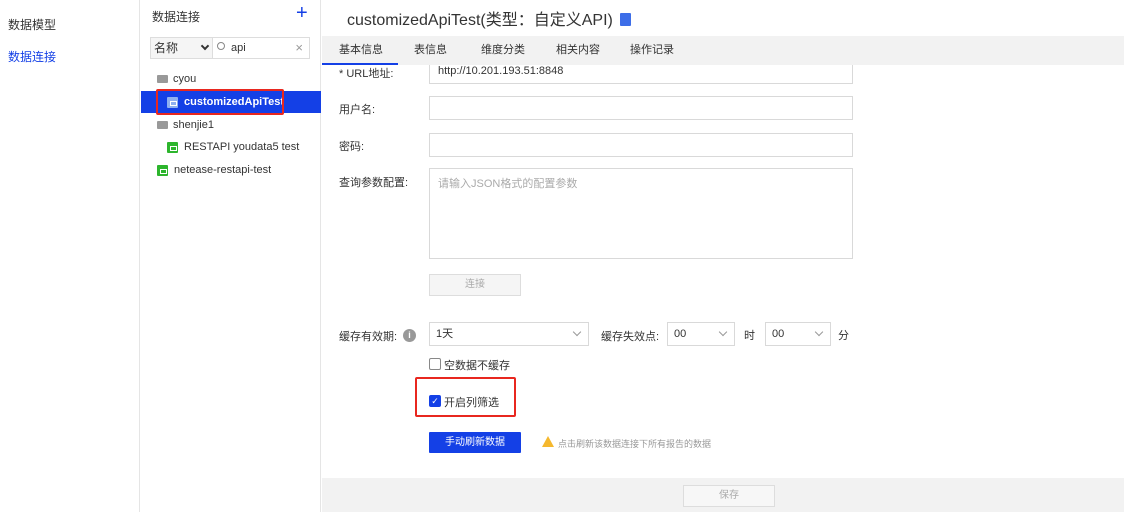  What do you see at coordinates (652, 50) in the screenshot?
I see `tab-log: 操作记录` at bounding box center [652, 50].